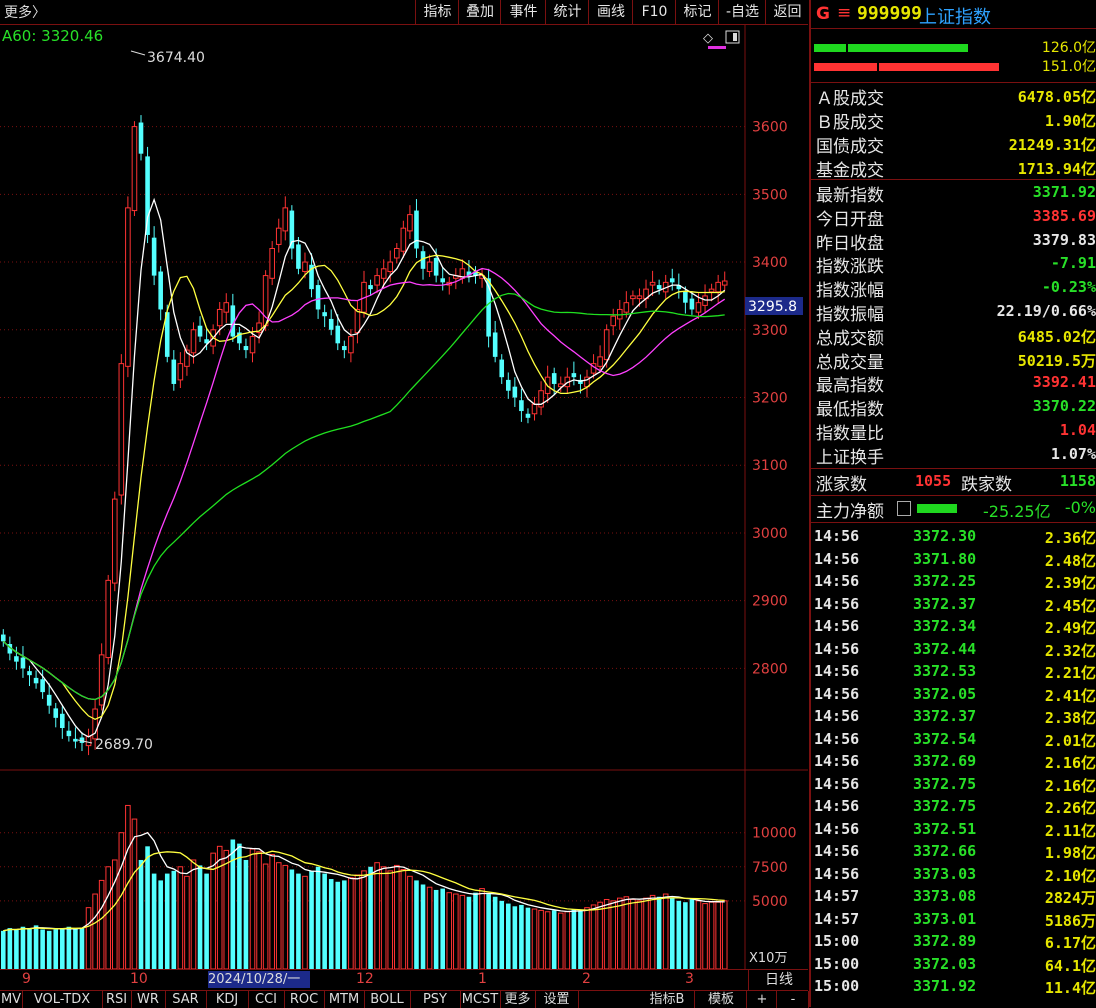  Describe the element at coordinates (266, 999) in the screenshot. I see `indicator-tab: CCI` at that location.